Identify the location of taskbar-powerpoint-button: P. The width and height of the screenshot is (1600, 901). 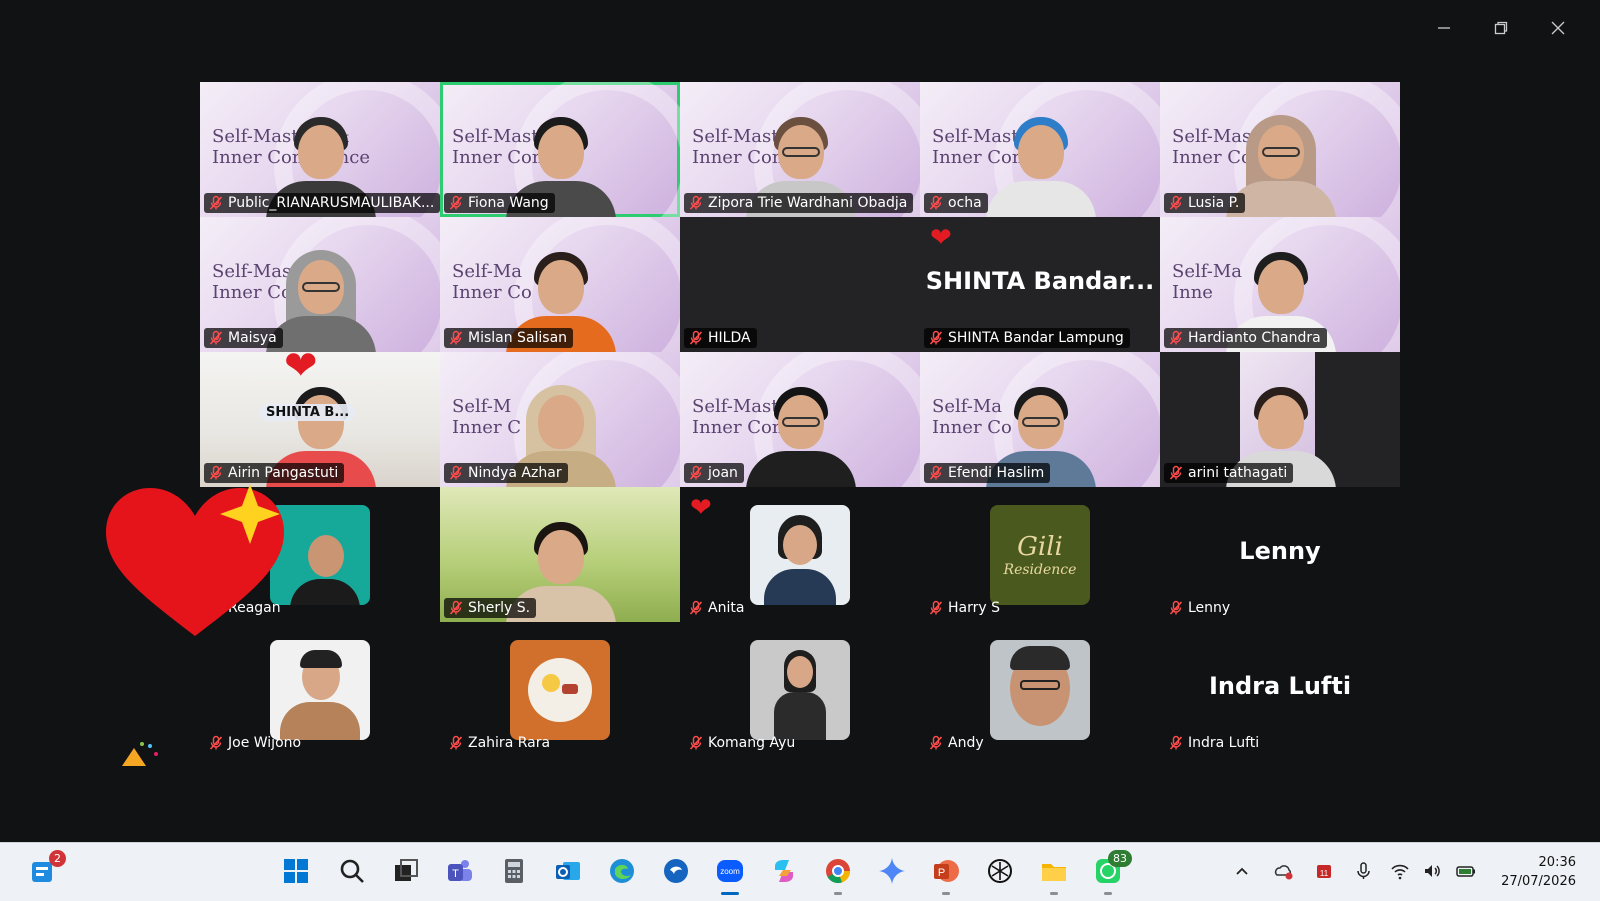
(946, 874).